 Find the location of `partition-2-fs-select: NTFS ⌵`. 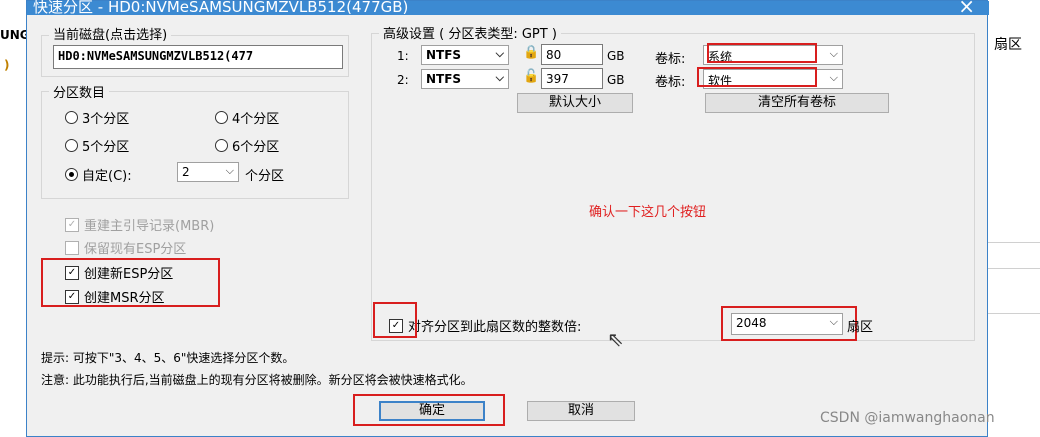

partition-2-fs-select: NTFS ⌵ is located at coordinates (465, 79).